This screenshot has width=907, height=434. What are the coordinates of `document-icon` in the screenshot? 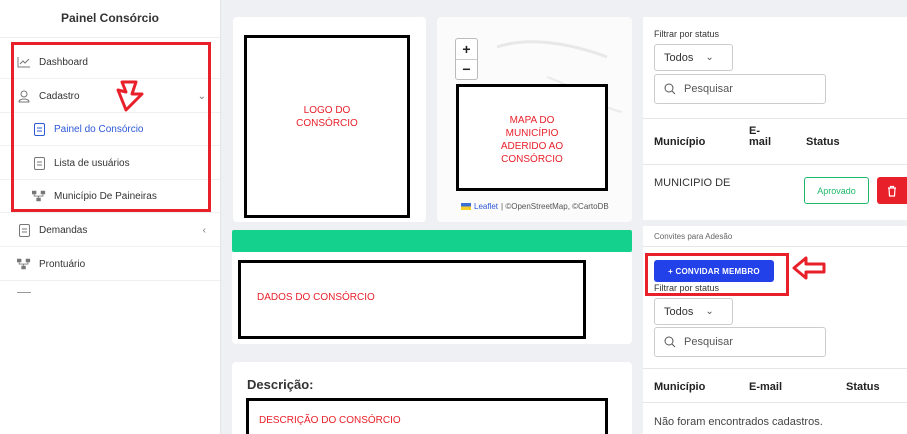 It's located at (24, 230).